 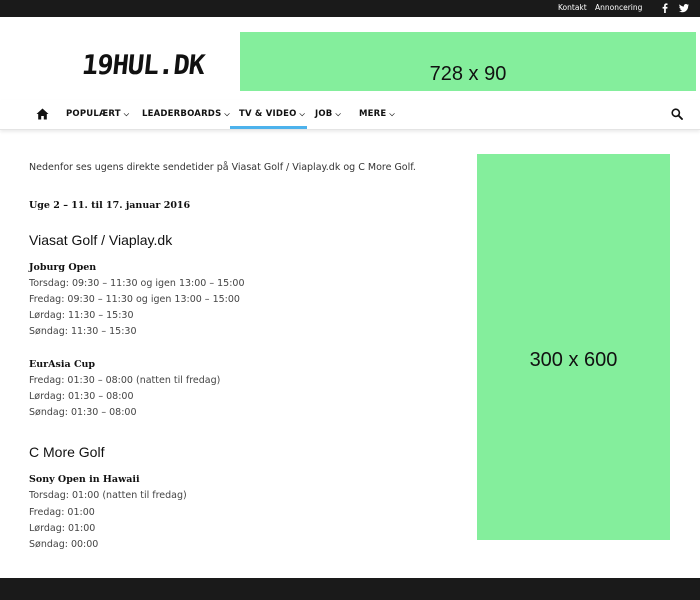 I want to click on week-heading: Uge 2 – 11. til 17. januar 2016, so click(x=110, y=205).